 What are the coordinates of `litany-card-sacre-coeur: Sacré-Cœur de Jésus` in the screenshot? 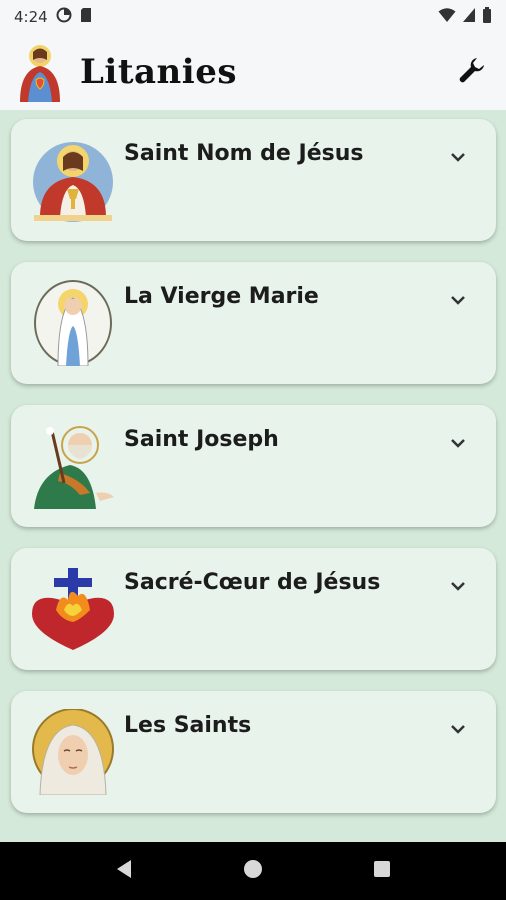 It's located at (253, 609).